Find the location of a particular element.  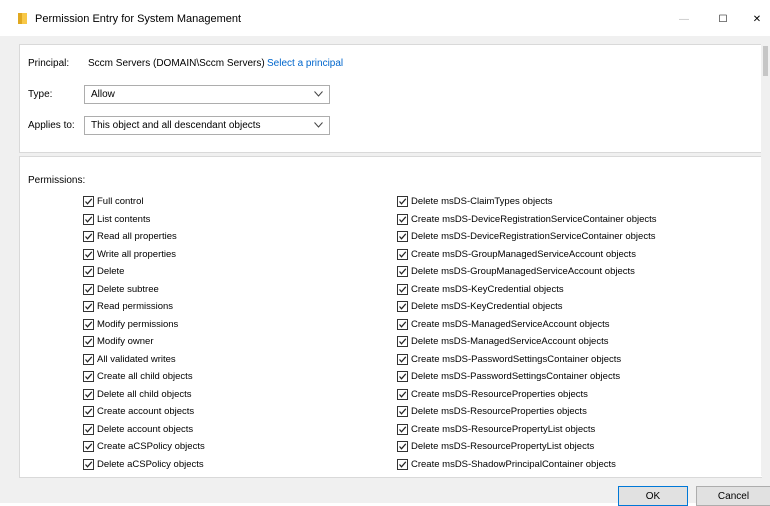

minimize-button: — is located at coordinates (684, 19).